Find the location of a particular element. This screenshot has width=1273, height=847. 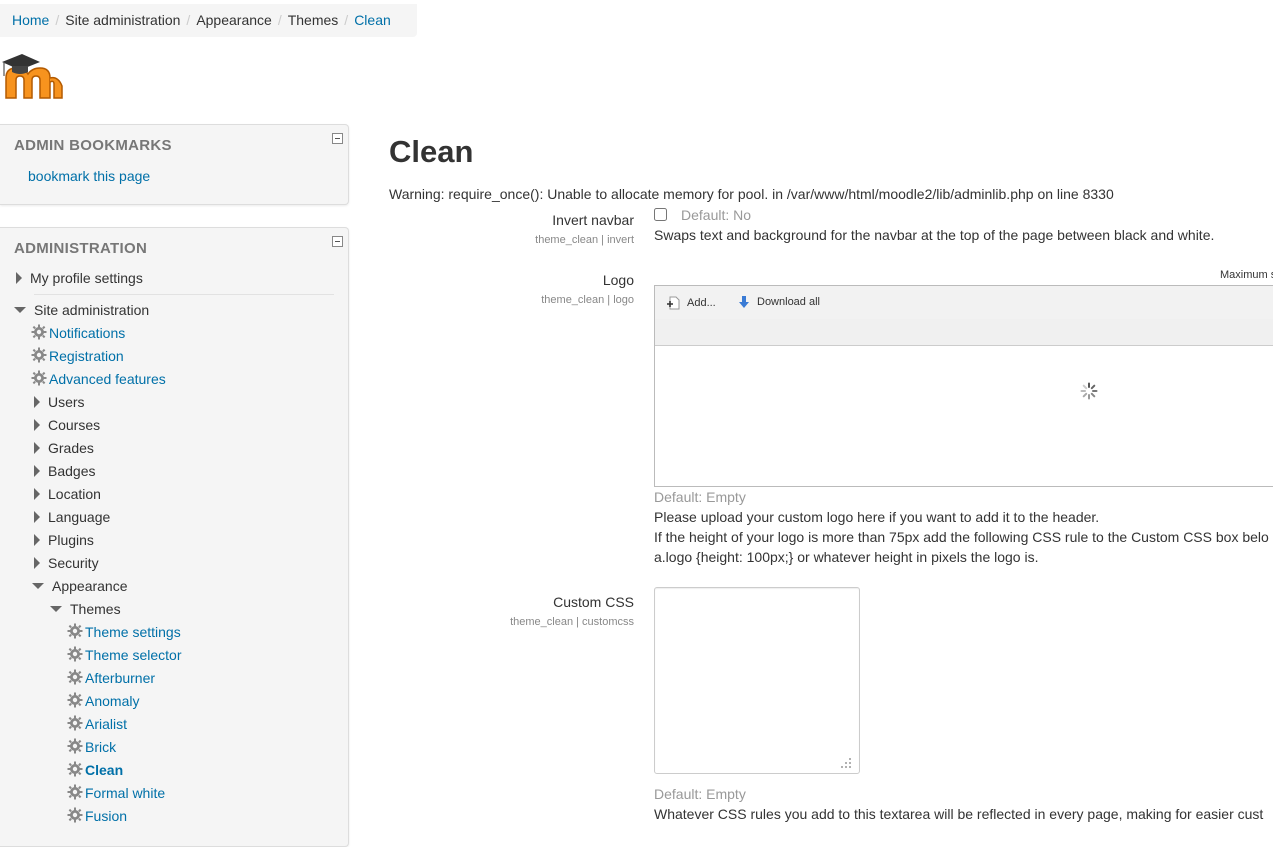

tree-item-label: Fusion is located at coordinates (106, 816).